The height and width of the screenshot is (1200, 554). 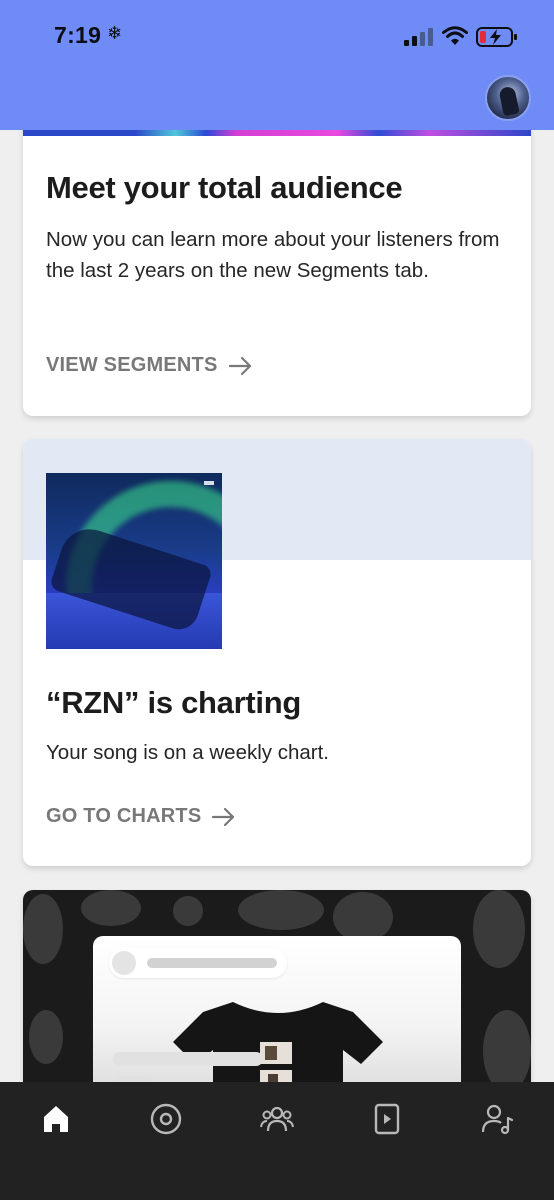 What do you see at coordinates (134, 561) in the screenshot?
I see `album-artwork` at bounding box center [134, 561].